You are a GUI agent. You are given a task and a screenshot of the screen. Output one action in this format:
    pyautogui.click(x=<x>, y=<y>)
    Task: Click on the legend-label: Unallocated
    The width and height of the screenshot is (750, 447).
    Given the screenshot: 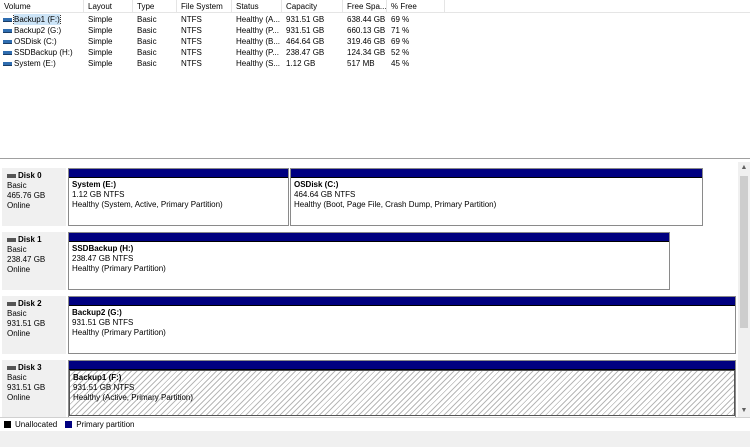 What is the action you would take?
    pyautogui.click(x=36, y=424)
    